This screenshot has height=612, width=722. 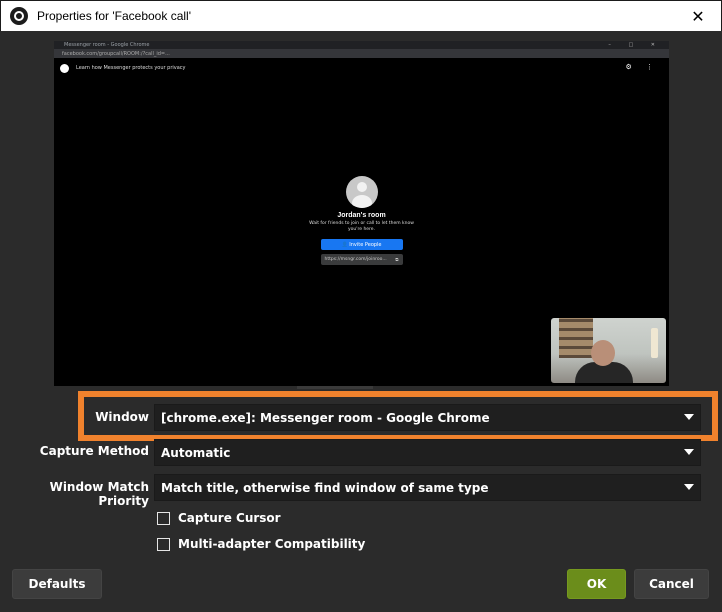 What do you see at coordinates (229, 518) in the screenshot?
I see `capture-cursor-label: Capture Cursor` at bounding box center [229, 518].